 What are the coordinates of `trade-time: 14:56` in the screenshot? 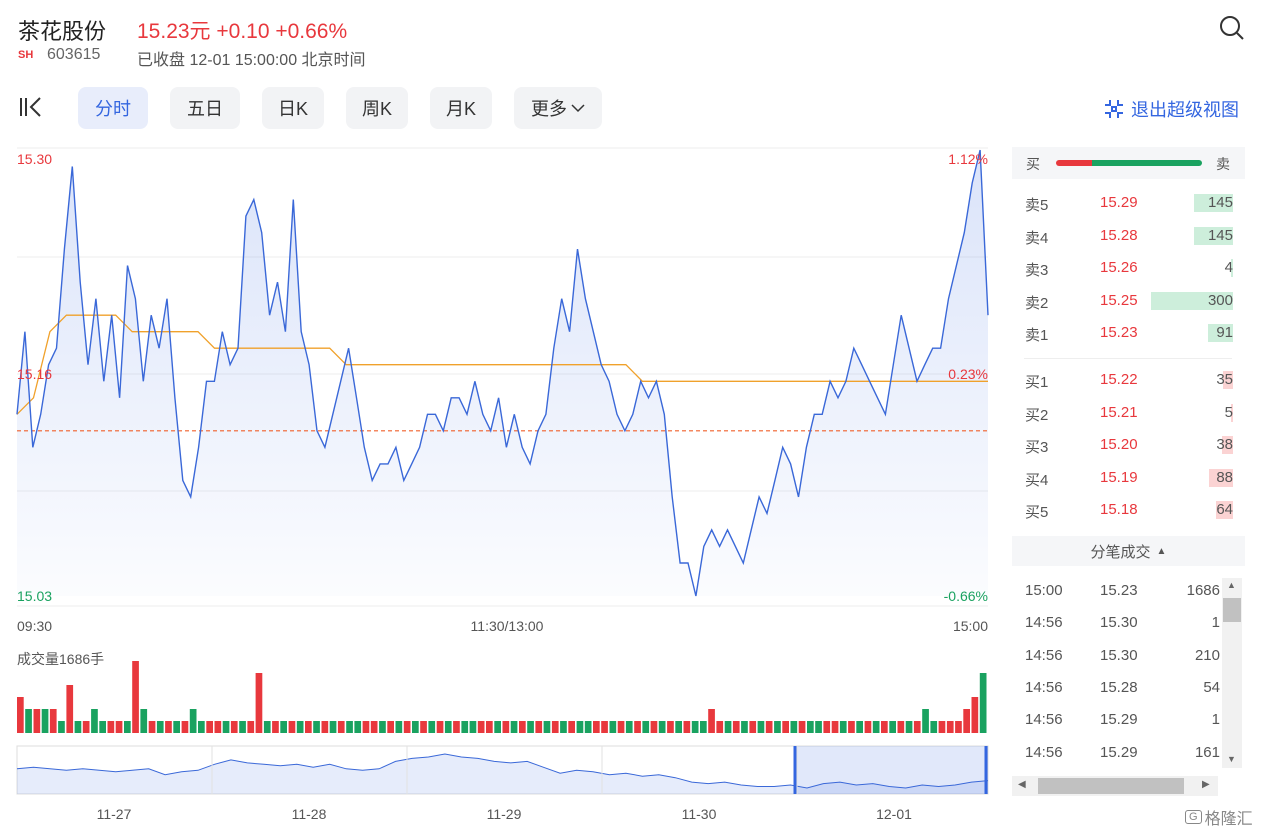 It's located at (1044, 655).